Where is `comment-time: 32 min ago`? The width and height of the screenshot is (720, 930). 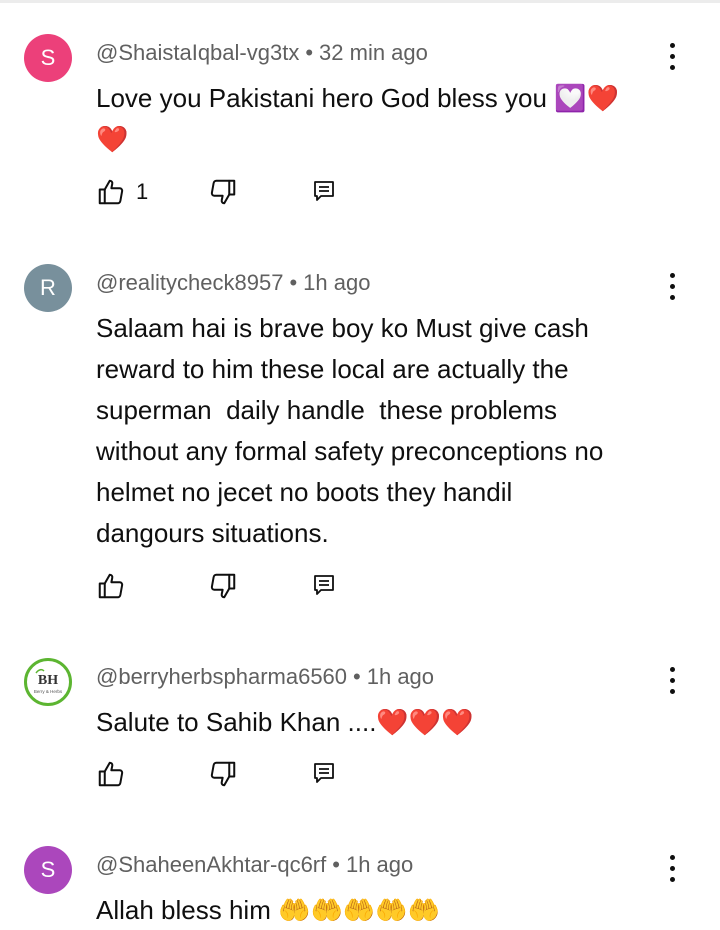 comment-time: 32 min ago is located at coordinates (373, 52).